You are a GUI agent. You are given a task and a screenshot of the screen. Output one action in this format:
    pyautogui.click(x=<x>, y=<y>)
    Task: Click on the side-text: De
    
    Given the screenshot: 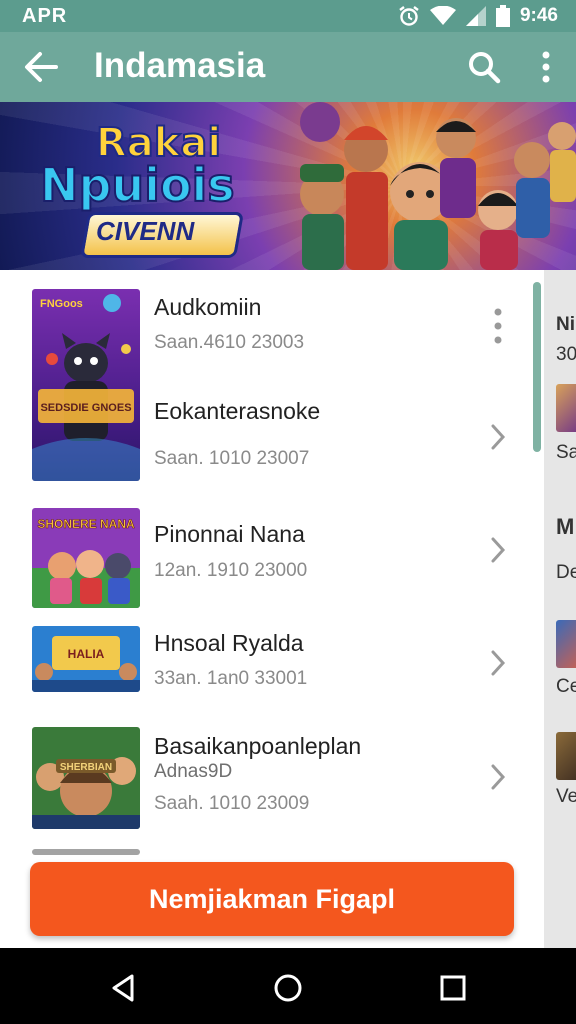 What is the action you would take?
    pyautogui.click(x=566, y=572)
    